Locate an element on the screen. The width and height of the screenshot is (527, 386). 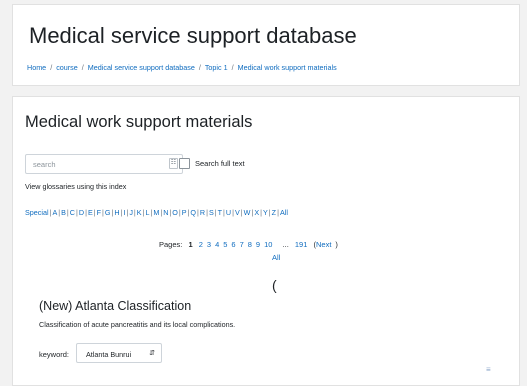
search-box: ☷ is located at coordinates (104, 164).